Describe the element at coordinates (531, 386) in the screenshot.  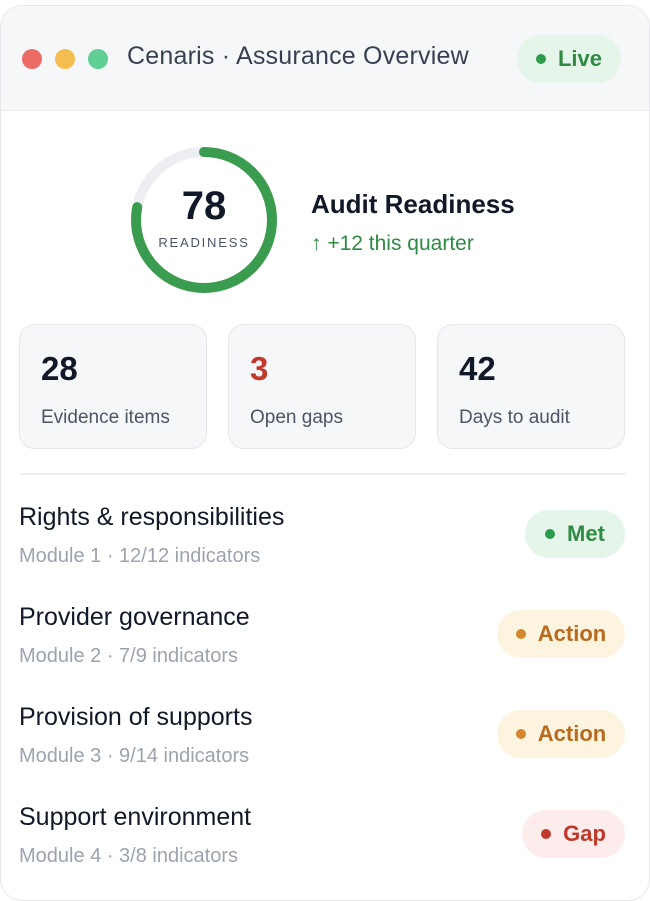
I see `stat-card-days-to-audit: 42 Days to audit` at that location.